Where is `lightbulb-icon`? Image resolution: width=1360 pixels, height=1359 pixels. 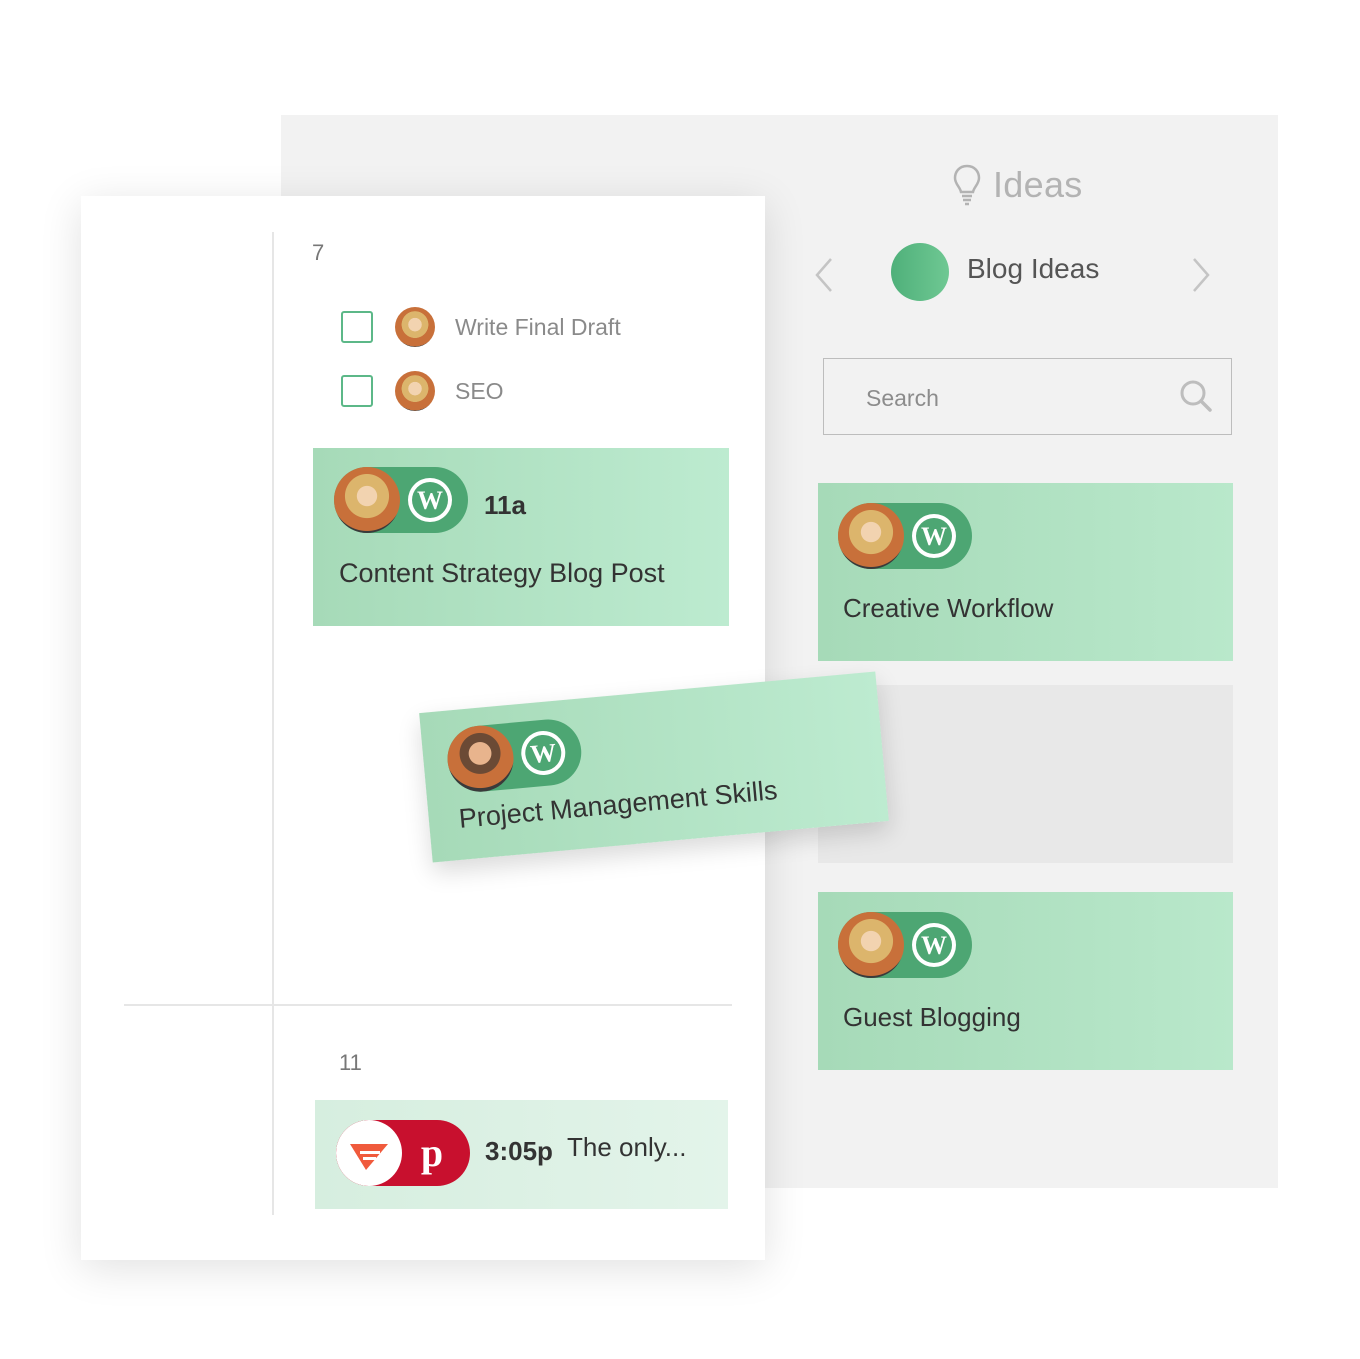
lightbulb-icon is located at coordinates (967, 185).